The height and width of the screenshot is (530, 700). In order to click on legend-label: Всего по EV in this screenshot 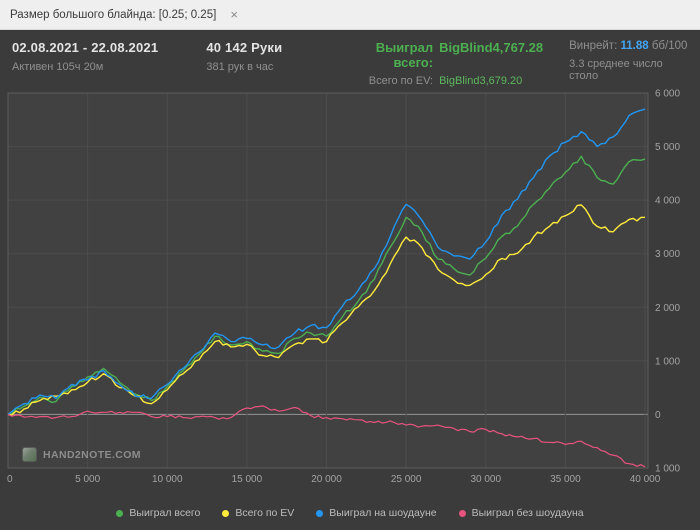, I will do `click(265, 513)`.